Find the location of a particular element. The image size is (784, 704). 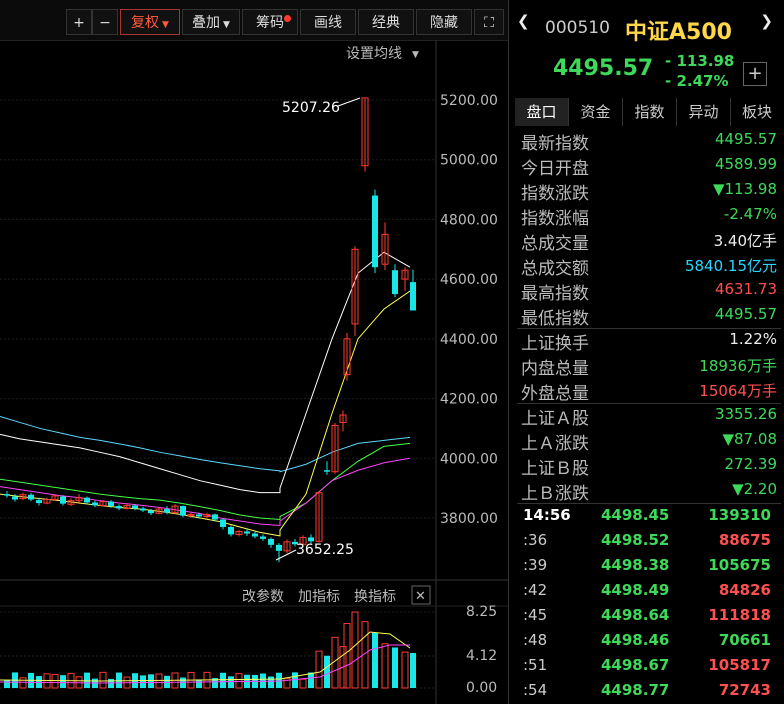

yincang-button: 隐藏 is located at coordinates (444, 22).